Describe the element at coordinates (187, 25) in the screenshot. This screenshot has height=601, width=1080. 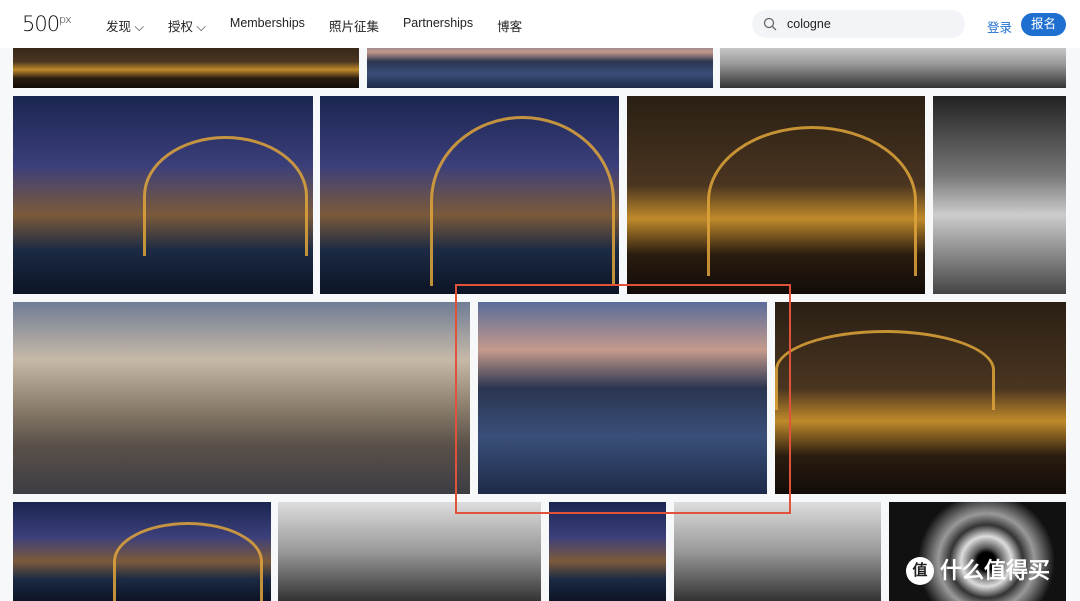
I see `nav-licensing: 授权 ⌵` at that location.